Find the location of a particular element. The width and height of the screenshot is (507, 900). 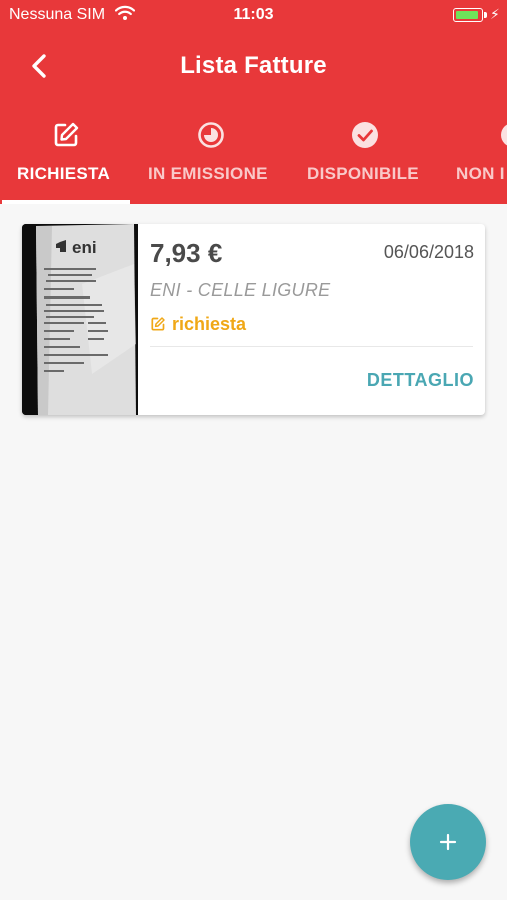

detail-button: DETTAGLIO is located at coordinates (420, 380).